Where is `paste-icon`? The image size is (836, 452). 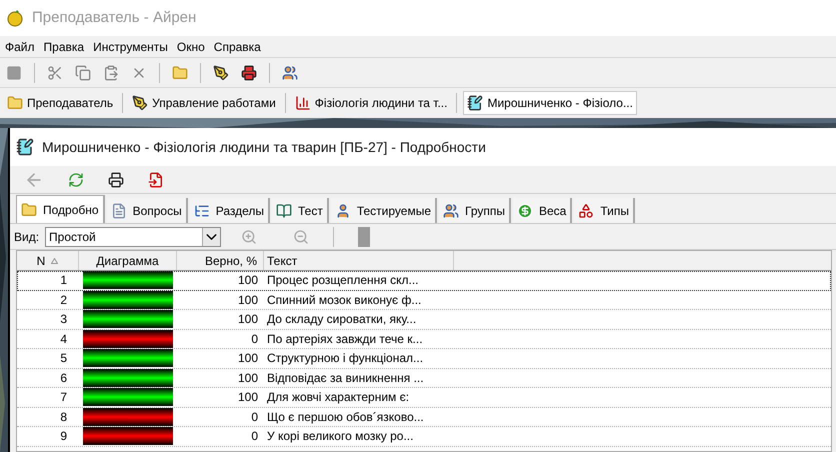 paste-icon is located at coordinates (111, 72).